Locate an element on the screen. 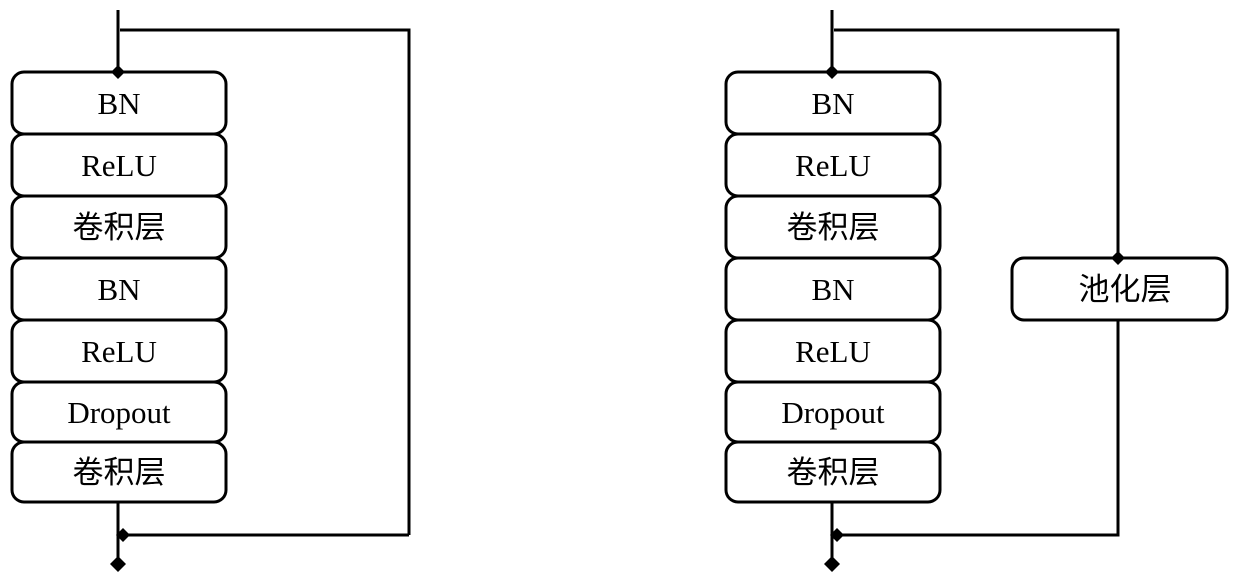  pooling-layer-box: 池化层 is located at coordinates (1119, 289).